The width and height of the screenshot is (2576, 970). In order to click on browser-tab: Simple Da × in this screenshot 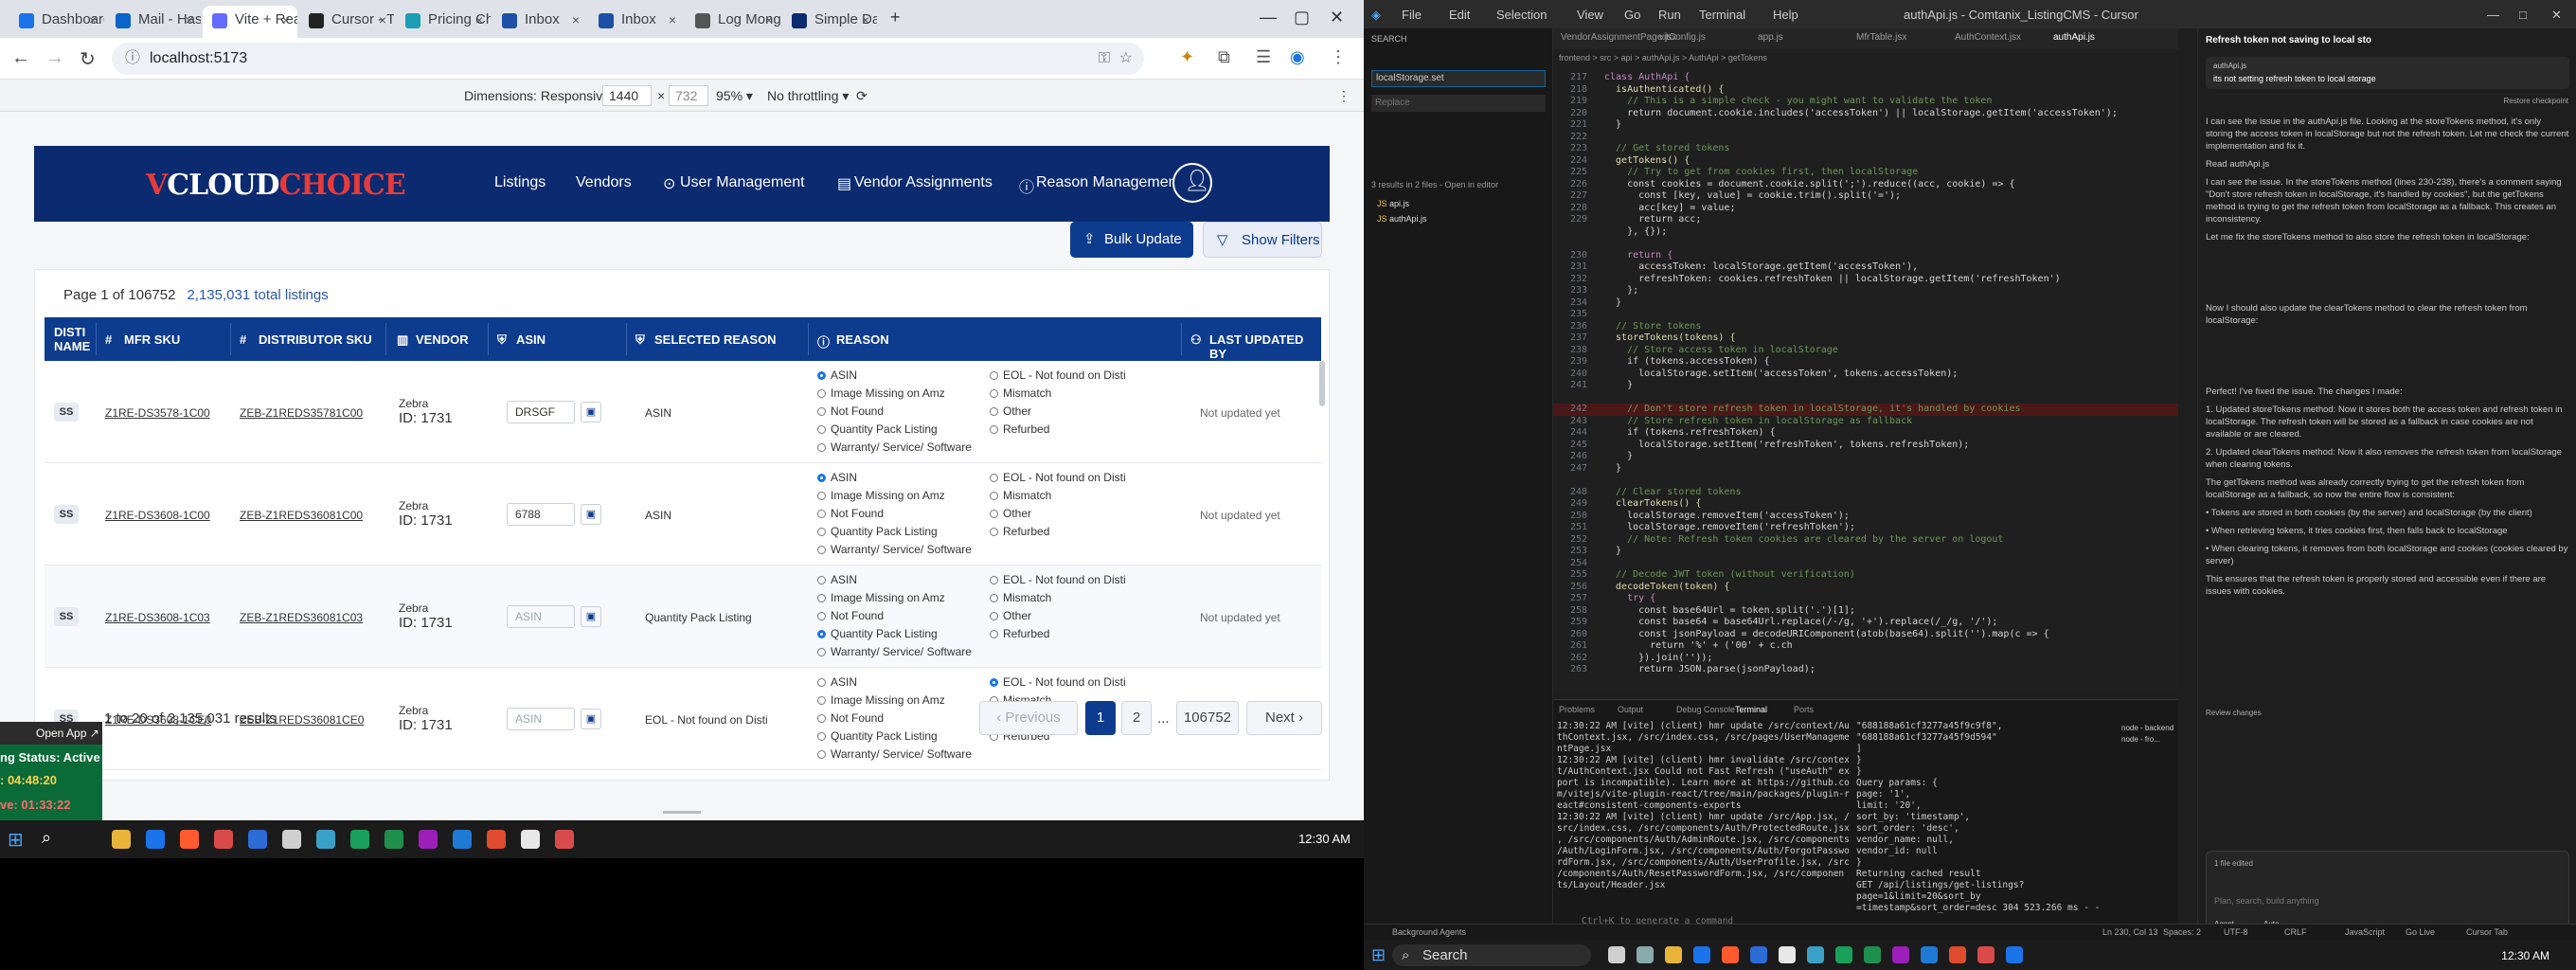, I will do `click(829, 22)`.